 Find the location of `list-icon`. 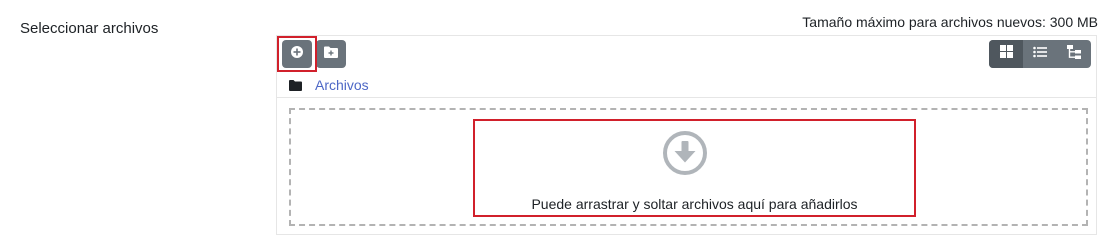

list-icon is located at coordinates (1040, 54).